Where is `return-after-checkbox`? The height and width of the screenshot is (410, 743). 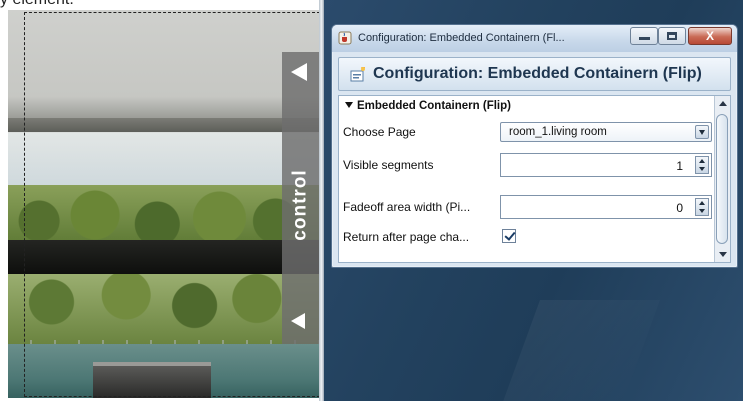 return-after-checkbox is located at coordinates (509, 236).